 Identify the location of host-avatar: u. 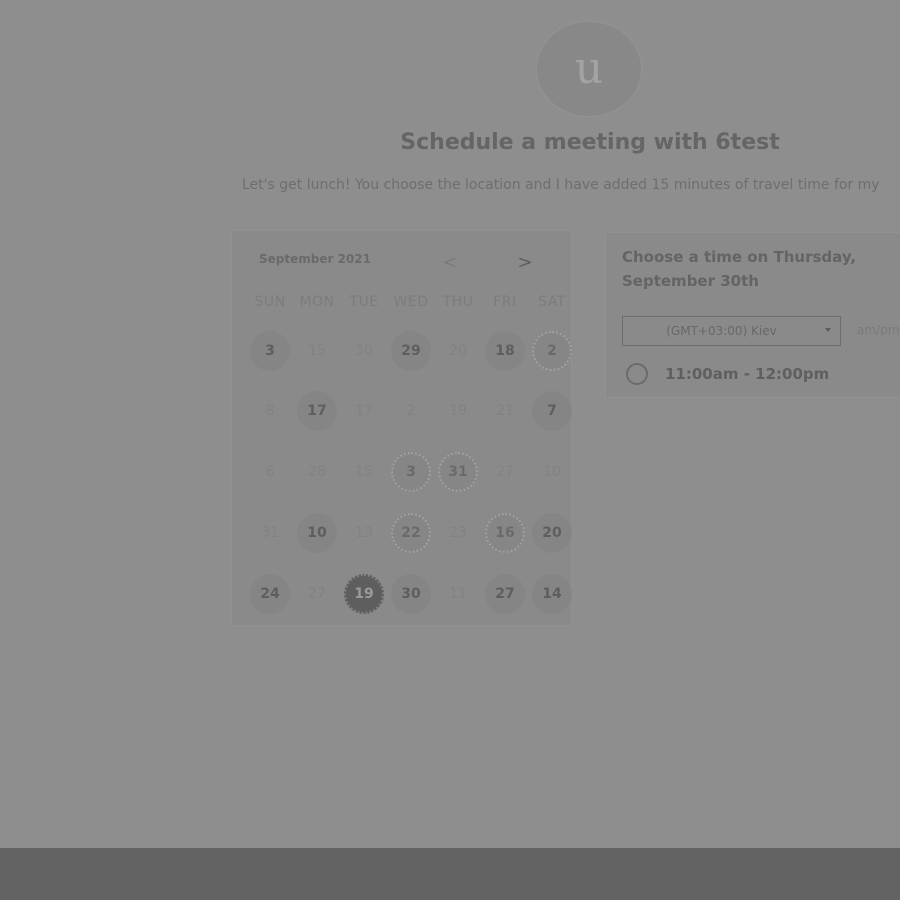
(589, 69).